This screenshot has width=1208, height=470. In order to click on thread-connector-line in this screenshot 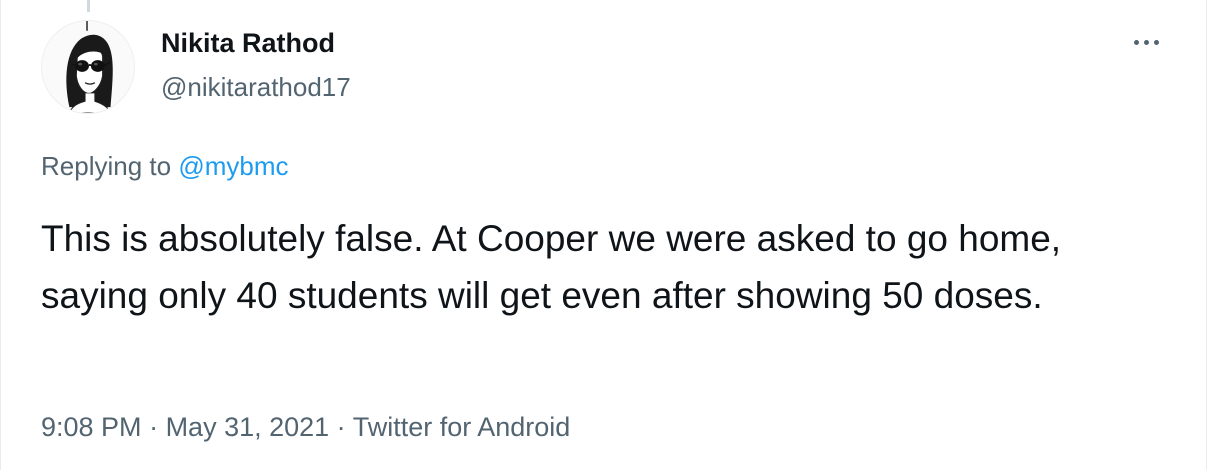, I will do `click(88, 6)`.